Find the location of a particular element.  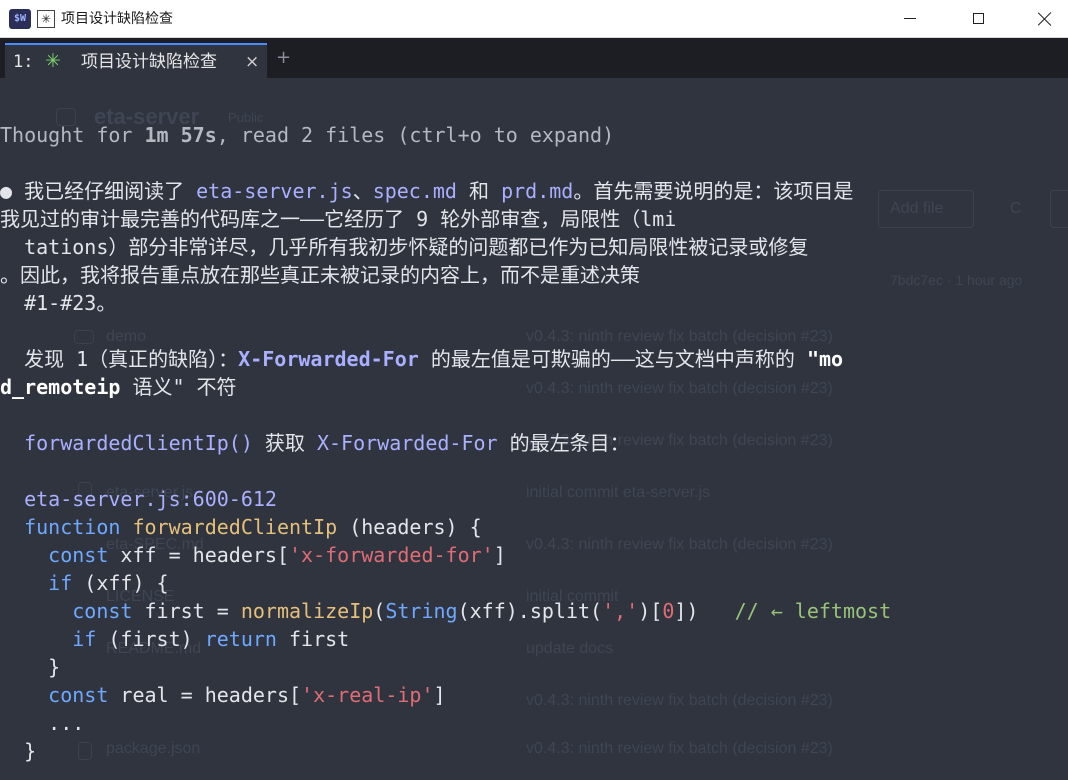

close-button is located at coordinates (1045, 18).